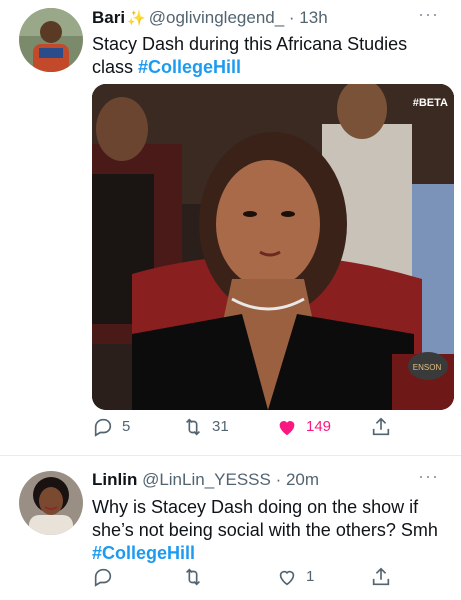 This screenshot has height=600, width=461. Describe the element at coordinates (114, 479) in the screenshot. I see `author-name: Linlin` at that location.